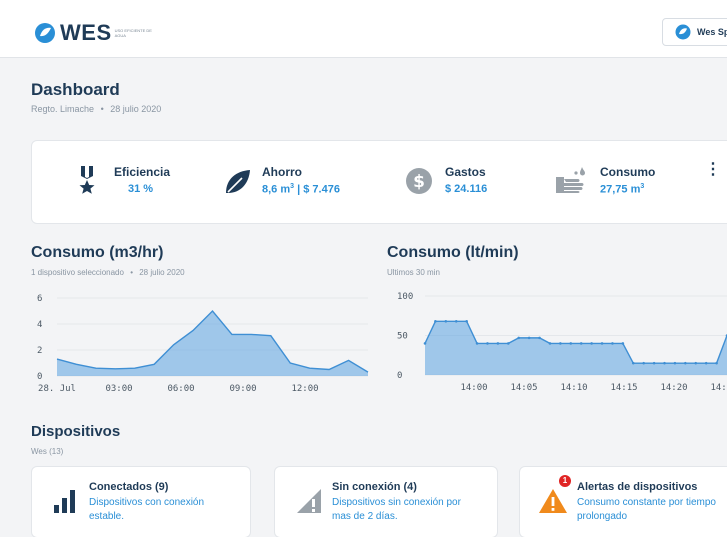 The width and height of the screenshot is (727, 537). What do you see at coordinates (75, 89) in the screenshot?
I see `page-title: Dashboard` at bounding box center [75, 89].